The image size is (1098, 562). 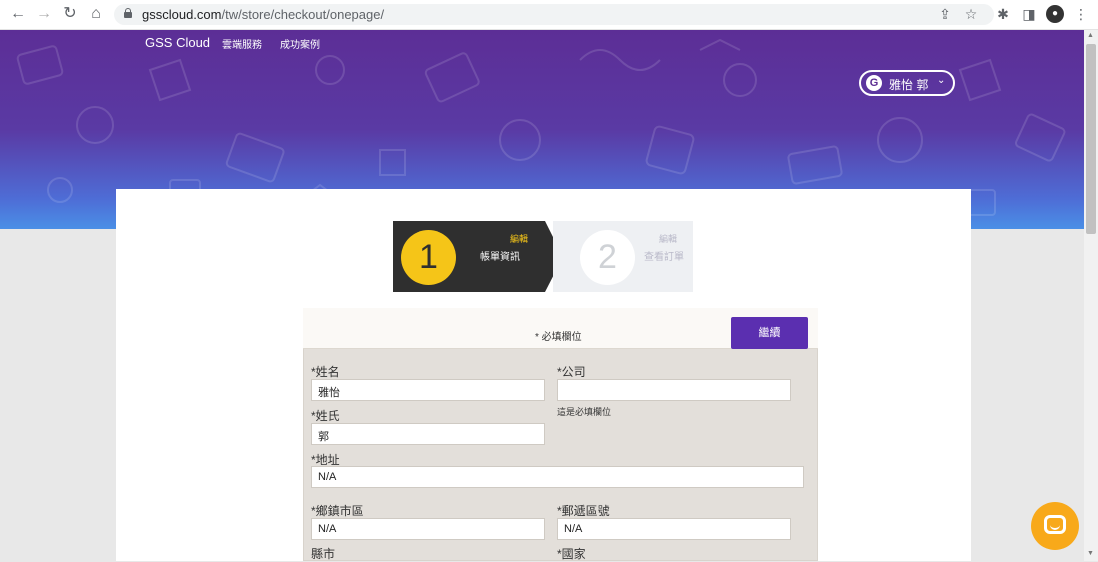 What do you see at coordinates (674, 390) in the screenshot?
I see `company-field` at bounding box center [674, 390].